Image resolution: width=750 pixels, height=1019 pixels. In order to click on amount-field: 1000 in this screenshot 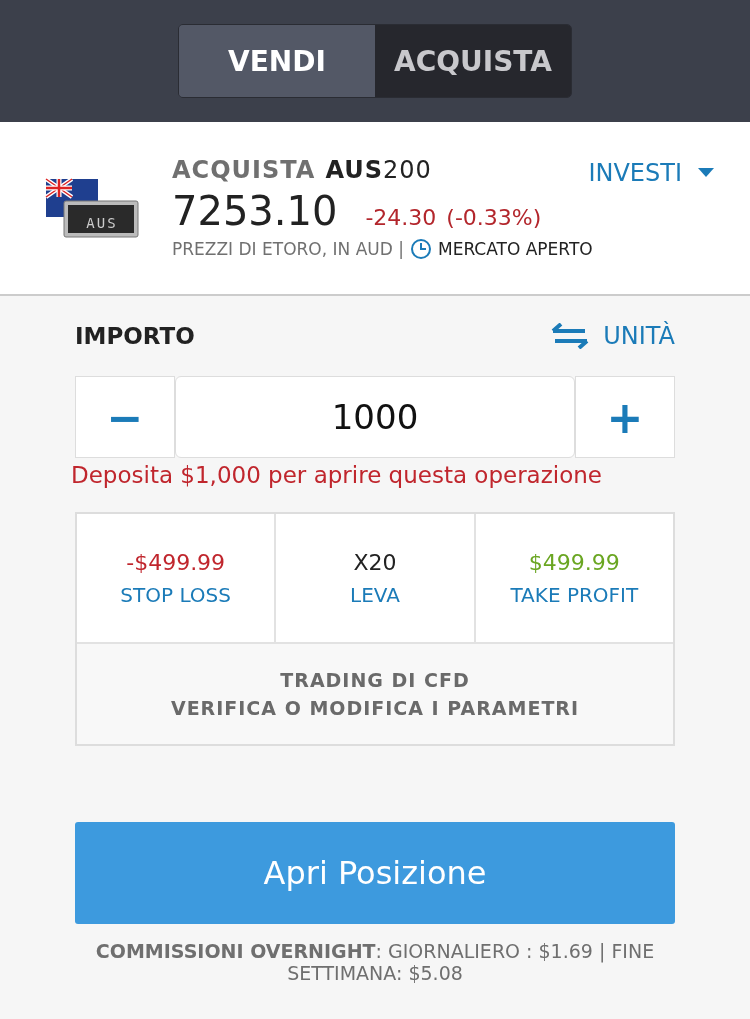, I will do `click(375, 417)`.